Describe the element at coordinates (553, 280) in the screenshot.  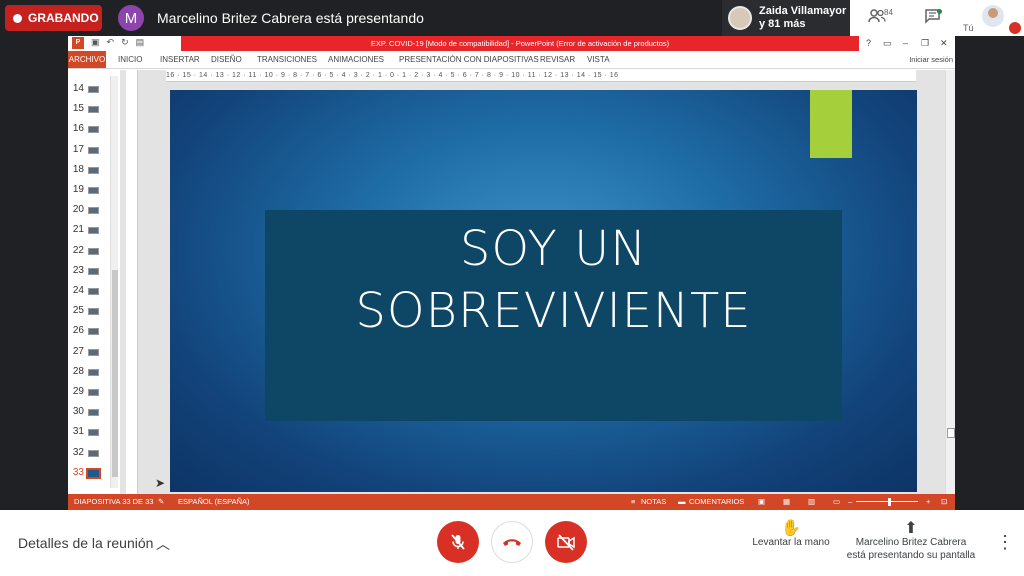
I see `slide-title: SOY UN SOBREVIVIENTE` at that location.